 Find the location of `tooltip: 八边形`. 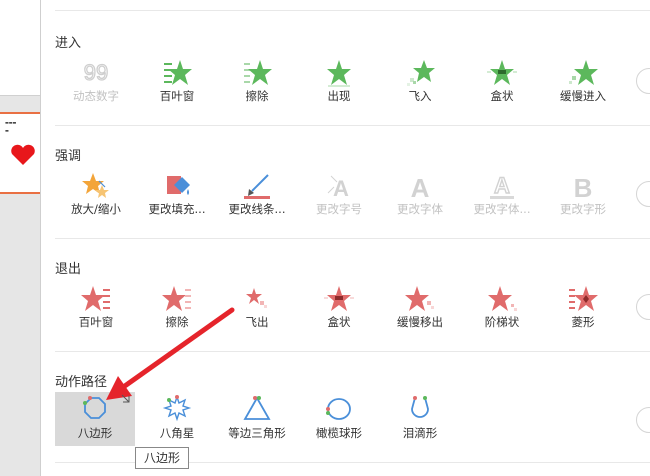

tooltip: 八边形 is located at coordinates (162, 458).